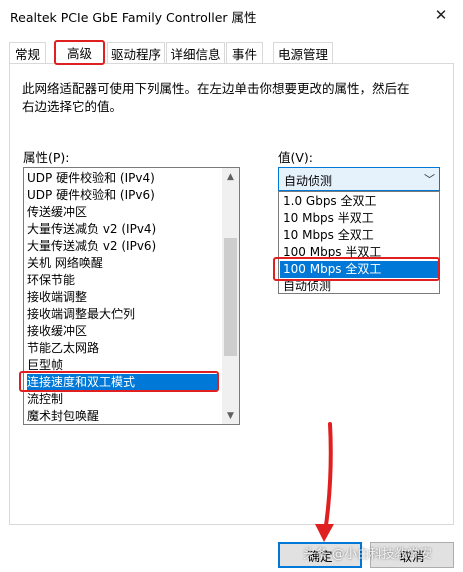 Image resolution: width=463 pixels, height=572 pixels. What do you see at coordinates (57, 297) in the screenshot?
I see `list-item: 接收端调整` at bounding box center [57, 297].